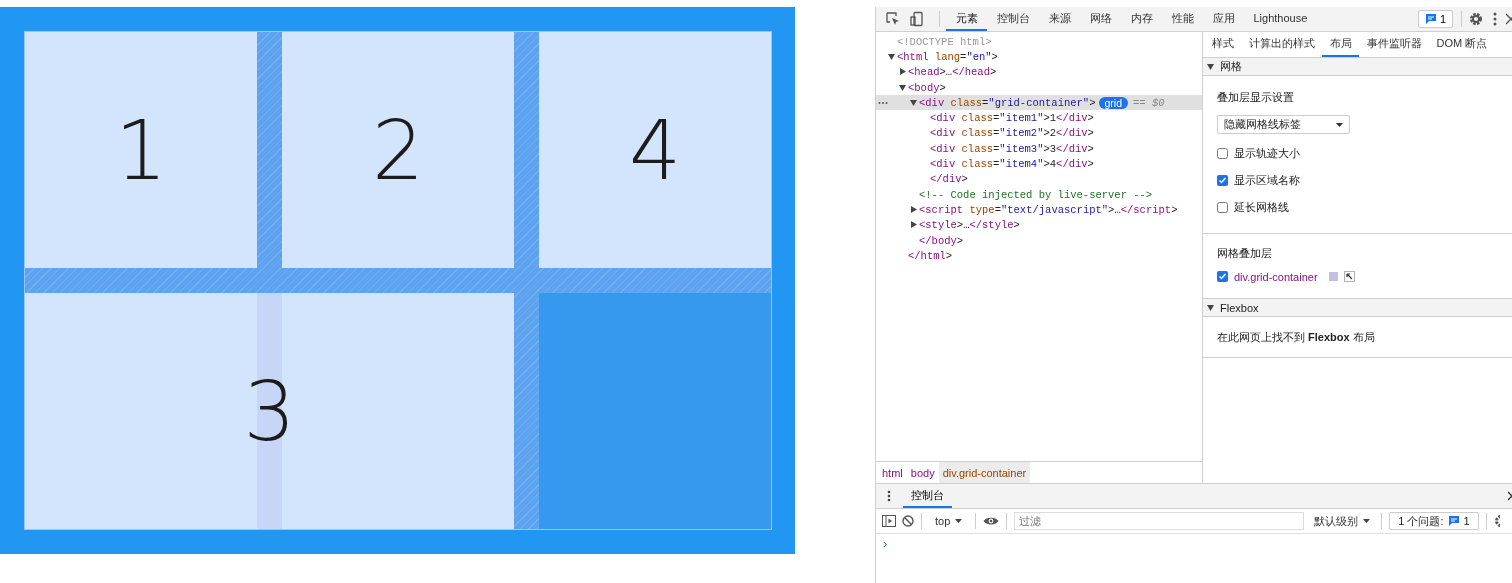 The image size is (1512, 583). Describe the element at coordinates (1357, 308) in the screenshot. I see `section-header: Flexbox` at that location.